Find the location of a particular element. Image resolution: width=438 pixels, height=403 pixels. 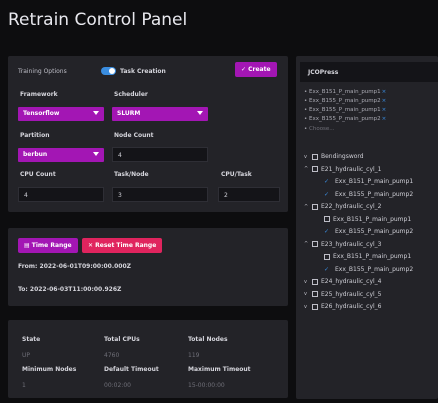

selected-chip: • Exx_B151_P_main_pump1× is located at coordinates (345, 92).